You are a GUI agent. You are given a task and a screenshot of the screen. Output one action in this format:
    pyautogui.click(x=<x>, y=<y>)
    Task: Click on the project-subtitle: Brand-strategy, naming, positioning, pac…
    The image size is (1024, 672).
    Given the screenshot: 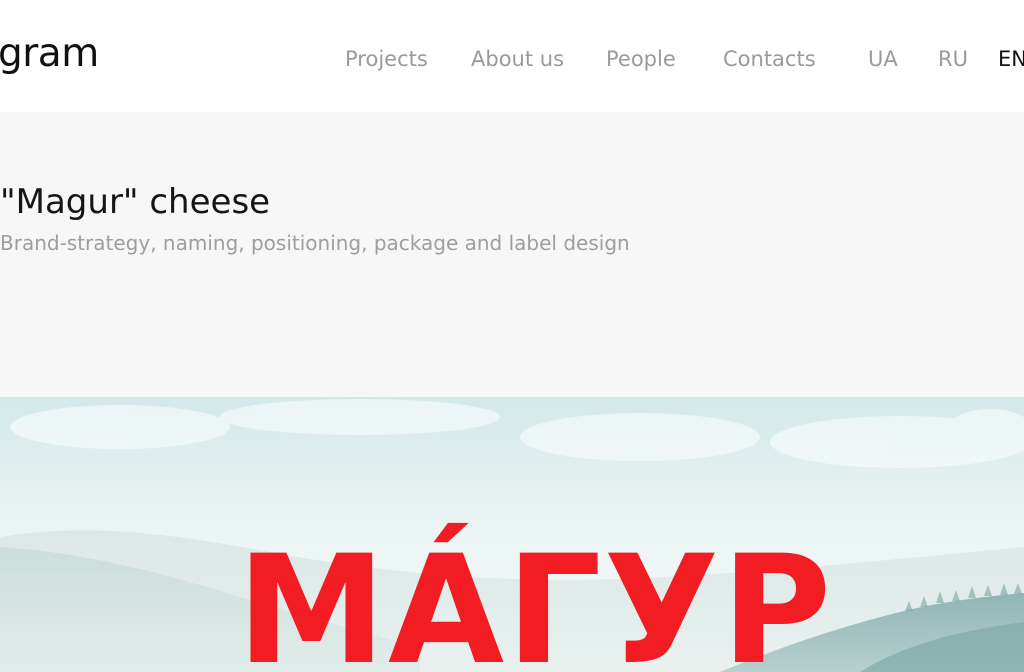 What is the action you would take?
    pyautogui.click(x=315, y=243)
    